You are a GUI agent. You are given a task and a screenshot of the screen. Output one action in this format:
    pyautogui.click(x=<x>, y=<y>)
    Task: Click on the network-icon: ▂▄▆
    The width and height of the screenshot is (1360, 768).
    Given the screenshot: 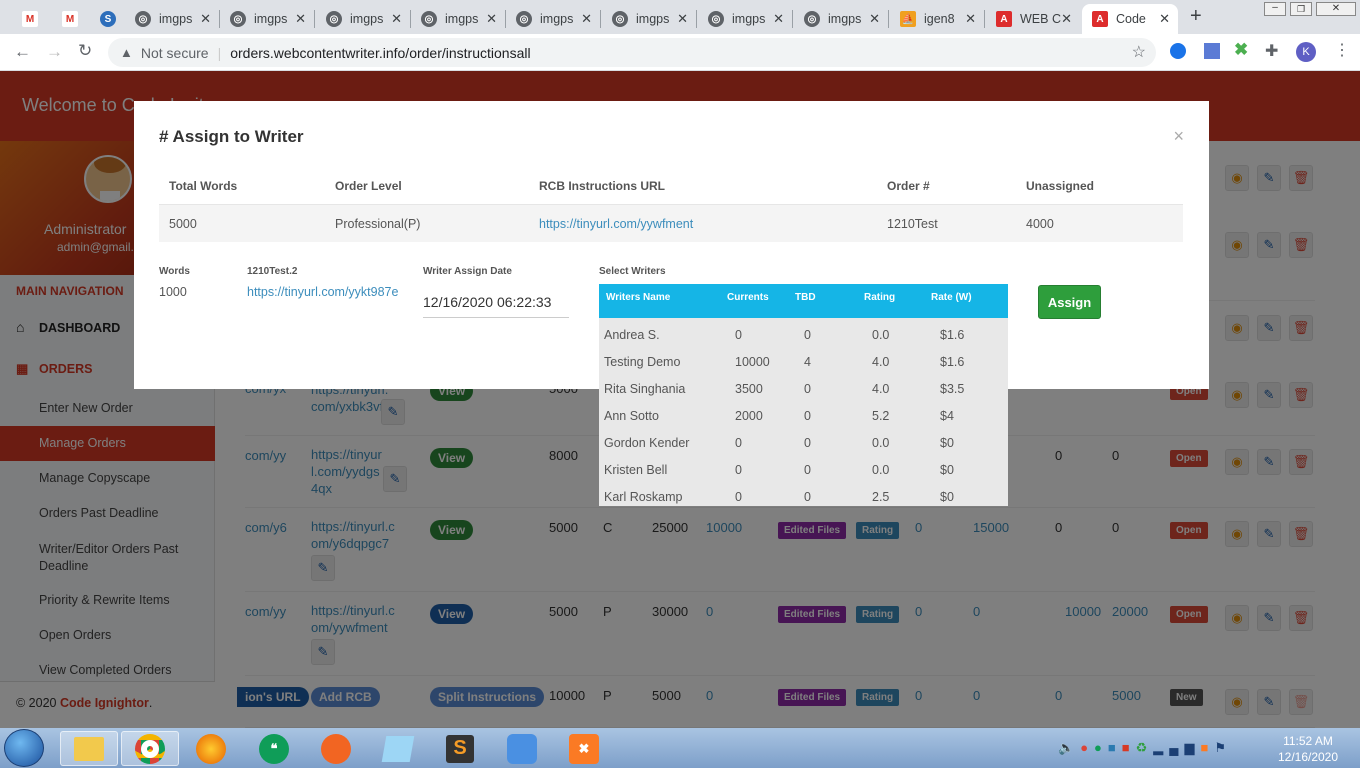 What is the action you would take?
    pyautogui.click(x=1176, y=747)
    